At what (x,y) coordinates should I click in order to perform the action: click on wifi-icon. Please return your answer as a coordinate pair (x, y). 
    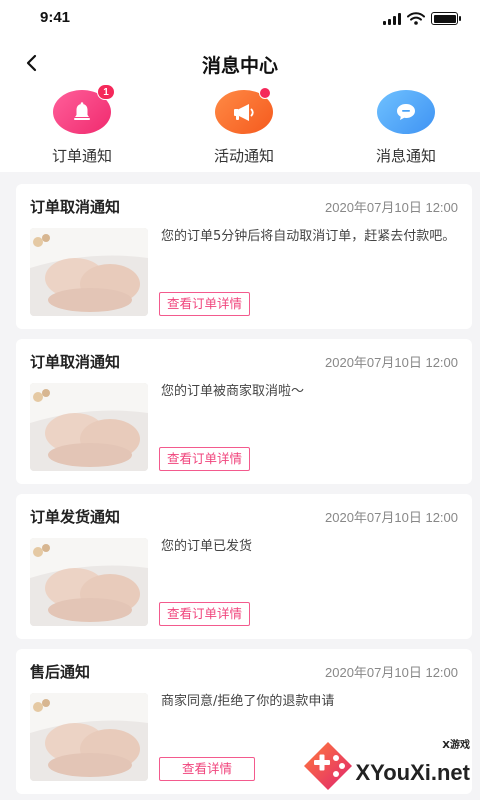
    Looking at the image, I should click on (416, 18).